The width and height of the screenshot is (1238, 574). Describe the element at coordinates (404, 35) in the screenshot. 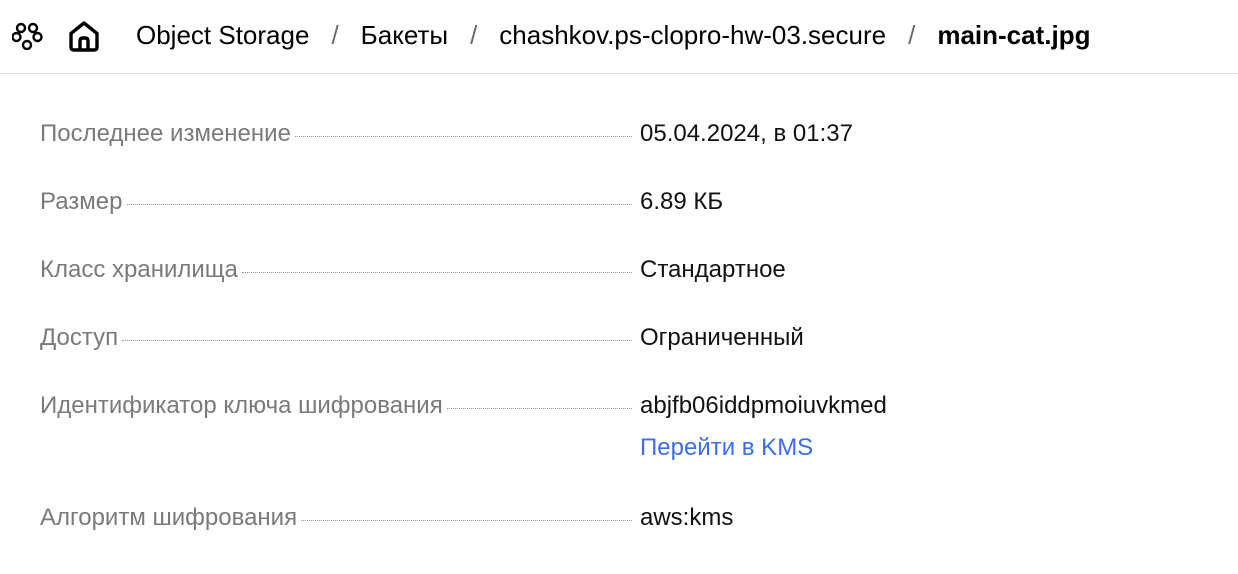

I see `breadcrumb-buckets: Бакеты` at that location.